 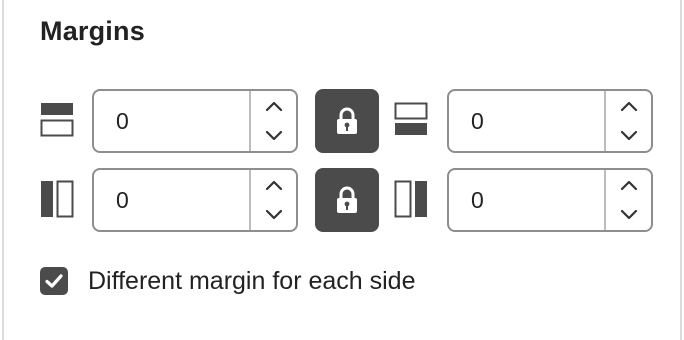 I want to click on different-sides-checkbox, so click(x=54, y=281).